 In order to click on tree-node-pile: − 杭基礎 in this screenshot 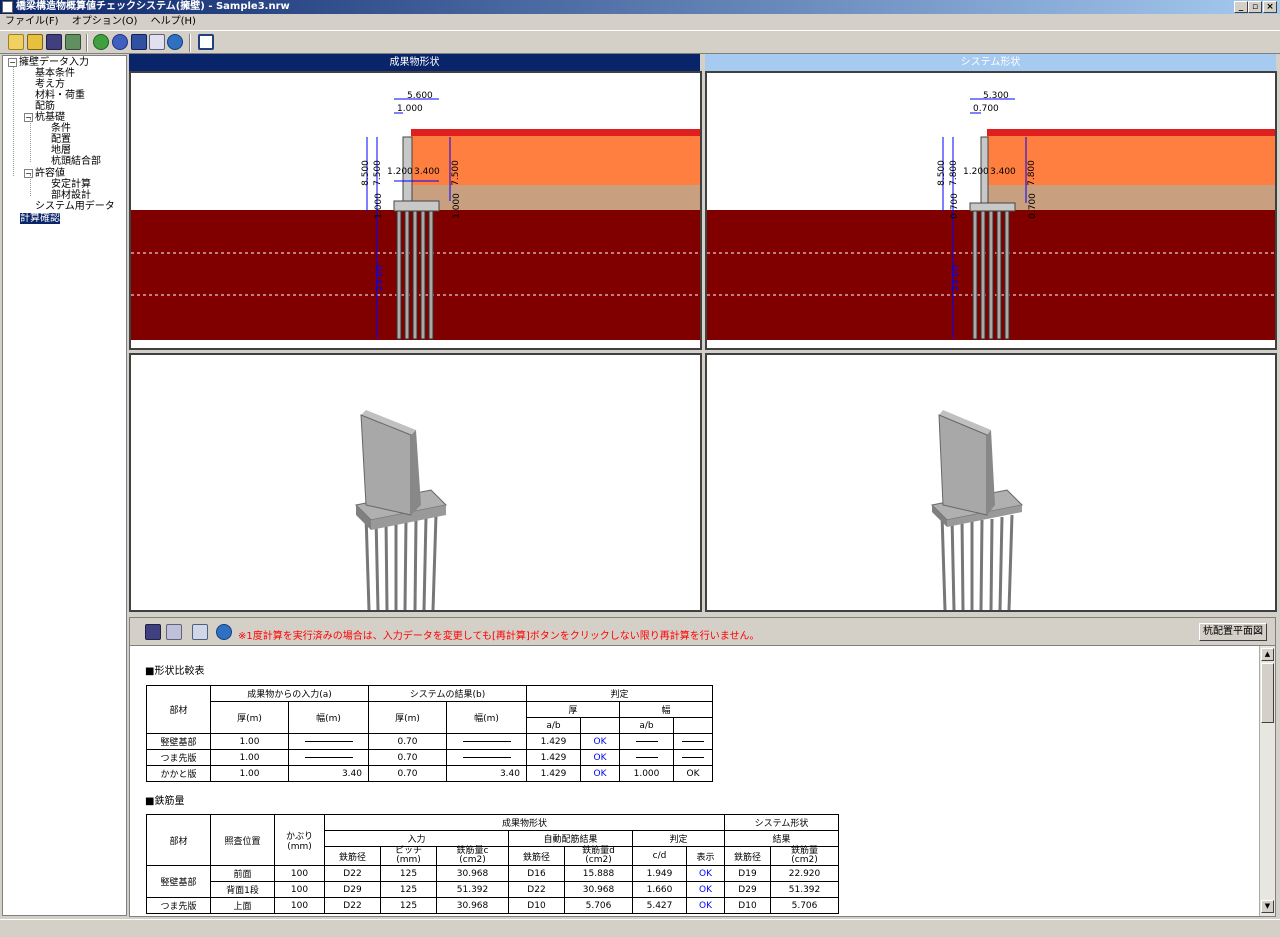, I will do `click(44, 117)`.